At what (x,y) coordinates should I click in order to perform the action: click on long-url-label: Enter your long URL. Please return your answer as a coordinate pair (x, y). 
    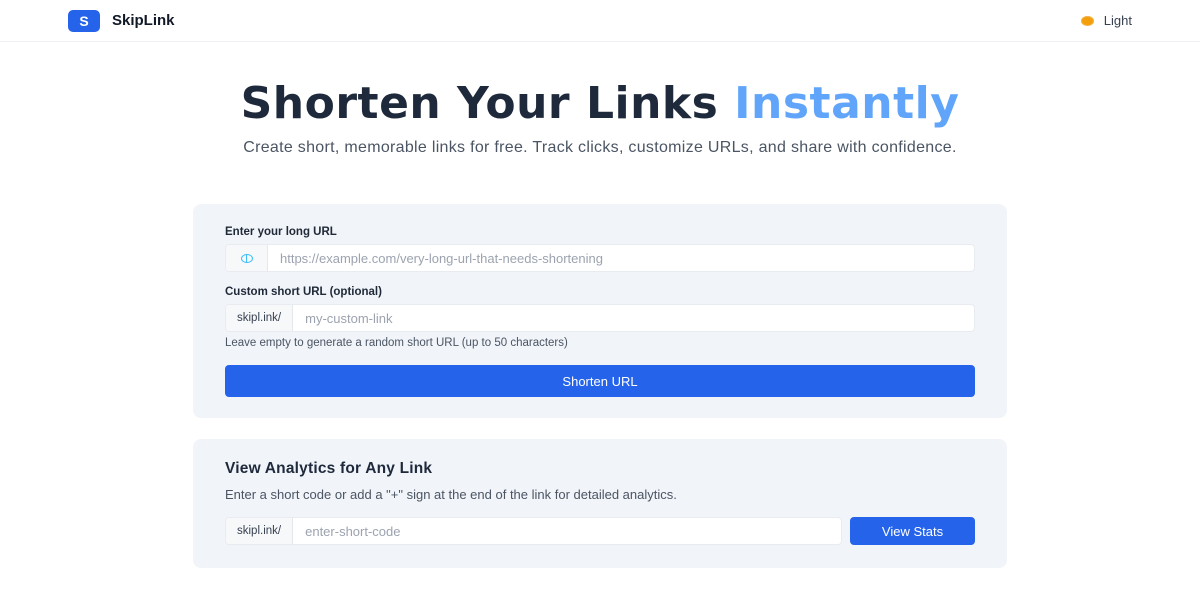
    Looking at the image, I should click on (281, 232).